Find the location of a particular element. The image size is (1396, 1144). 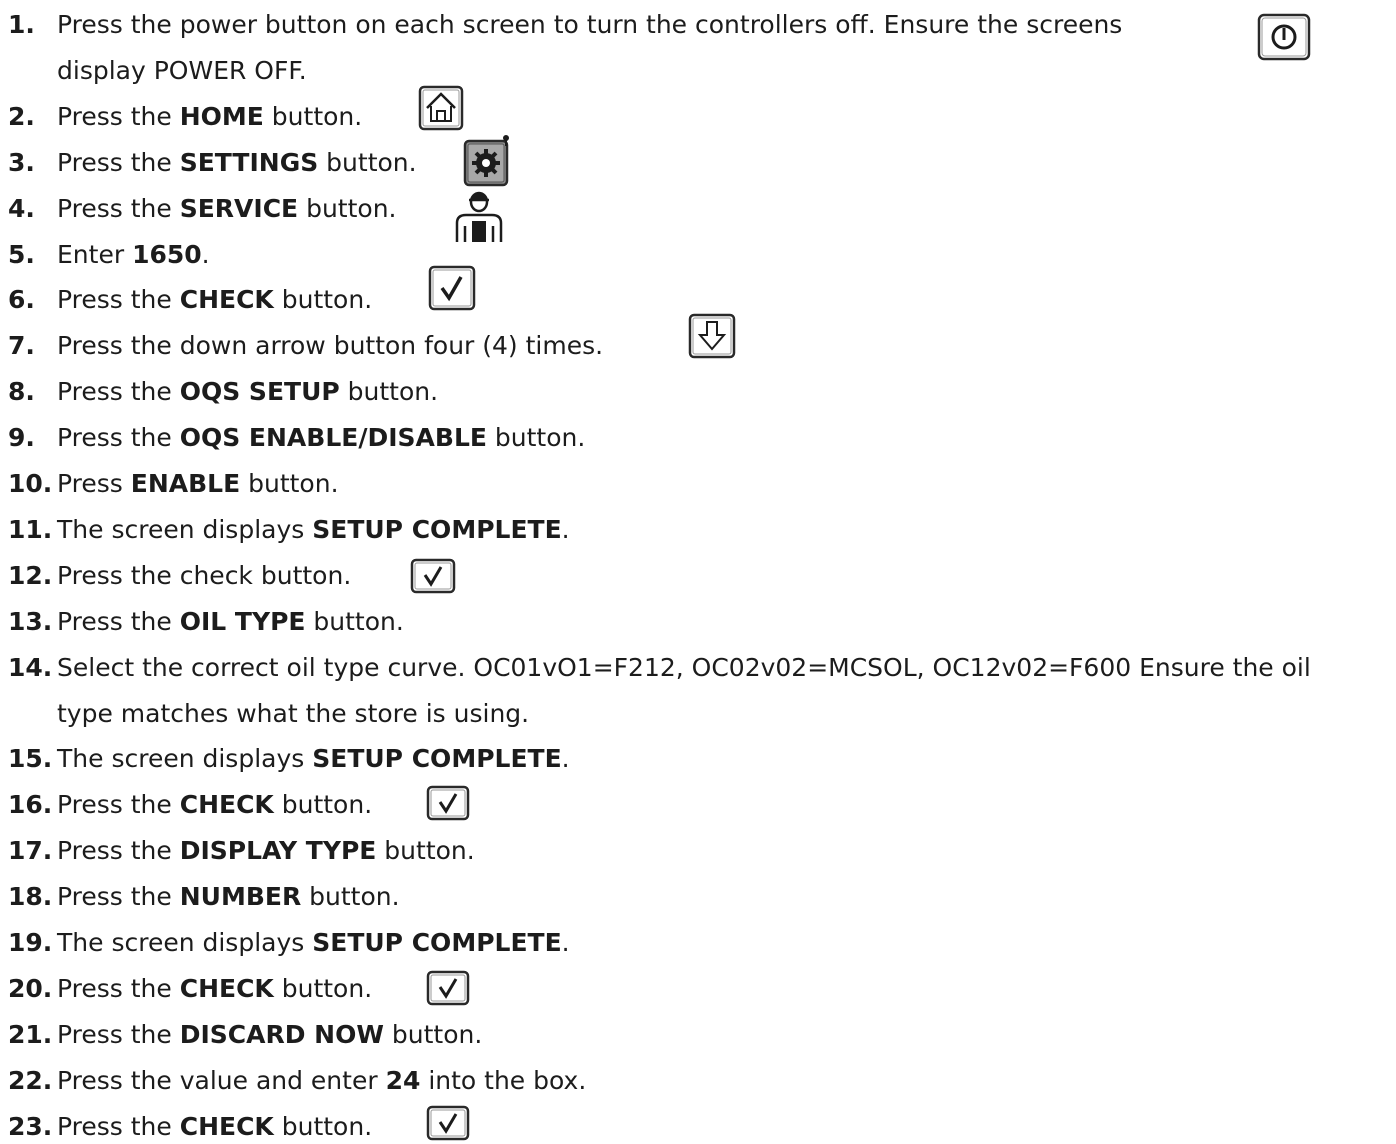

step-text: Press the SERVICE button. is located at coordinates (227, 208).